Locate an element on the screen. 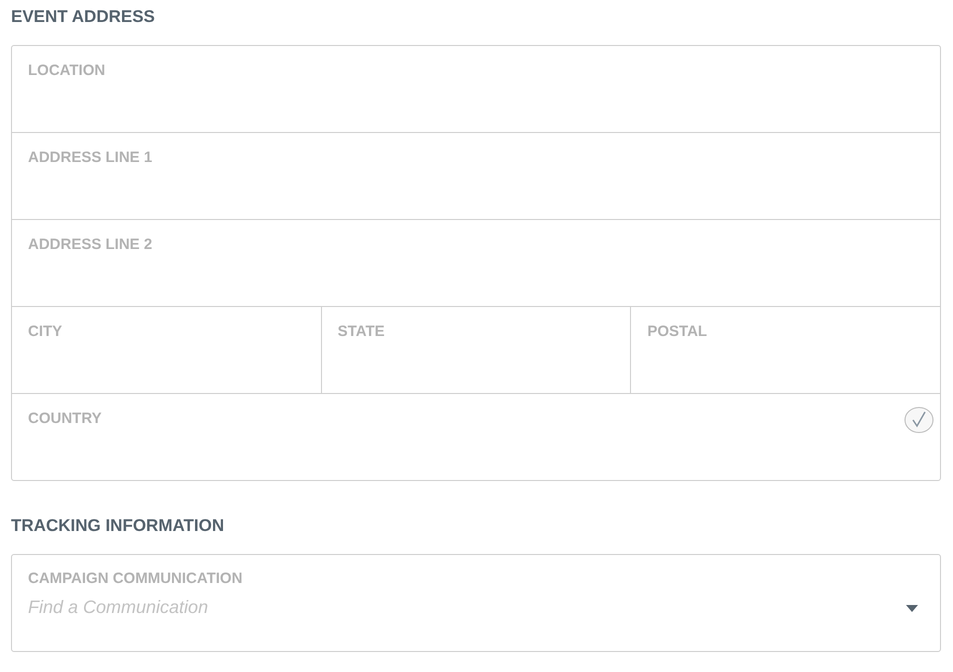 The image size is (953, 672). dropdown-field: CAMPAIGN COMMUNICATION Find a Communication is located at coordinates (476, 603).